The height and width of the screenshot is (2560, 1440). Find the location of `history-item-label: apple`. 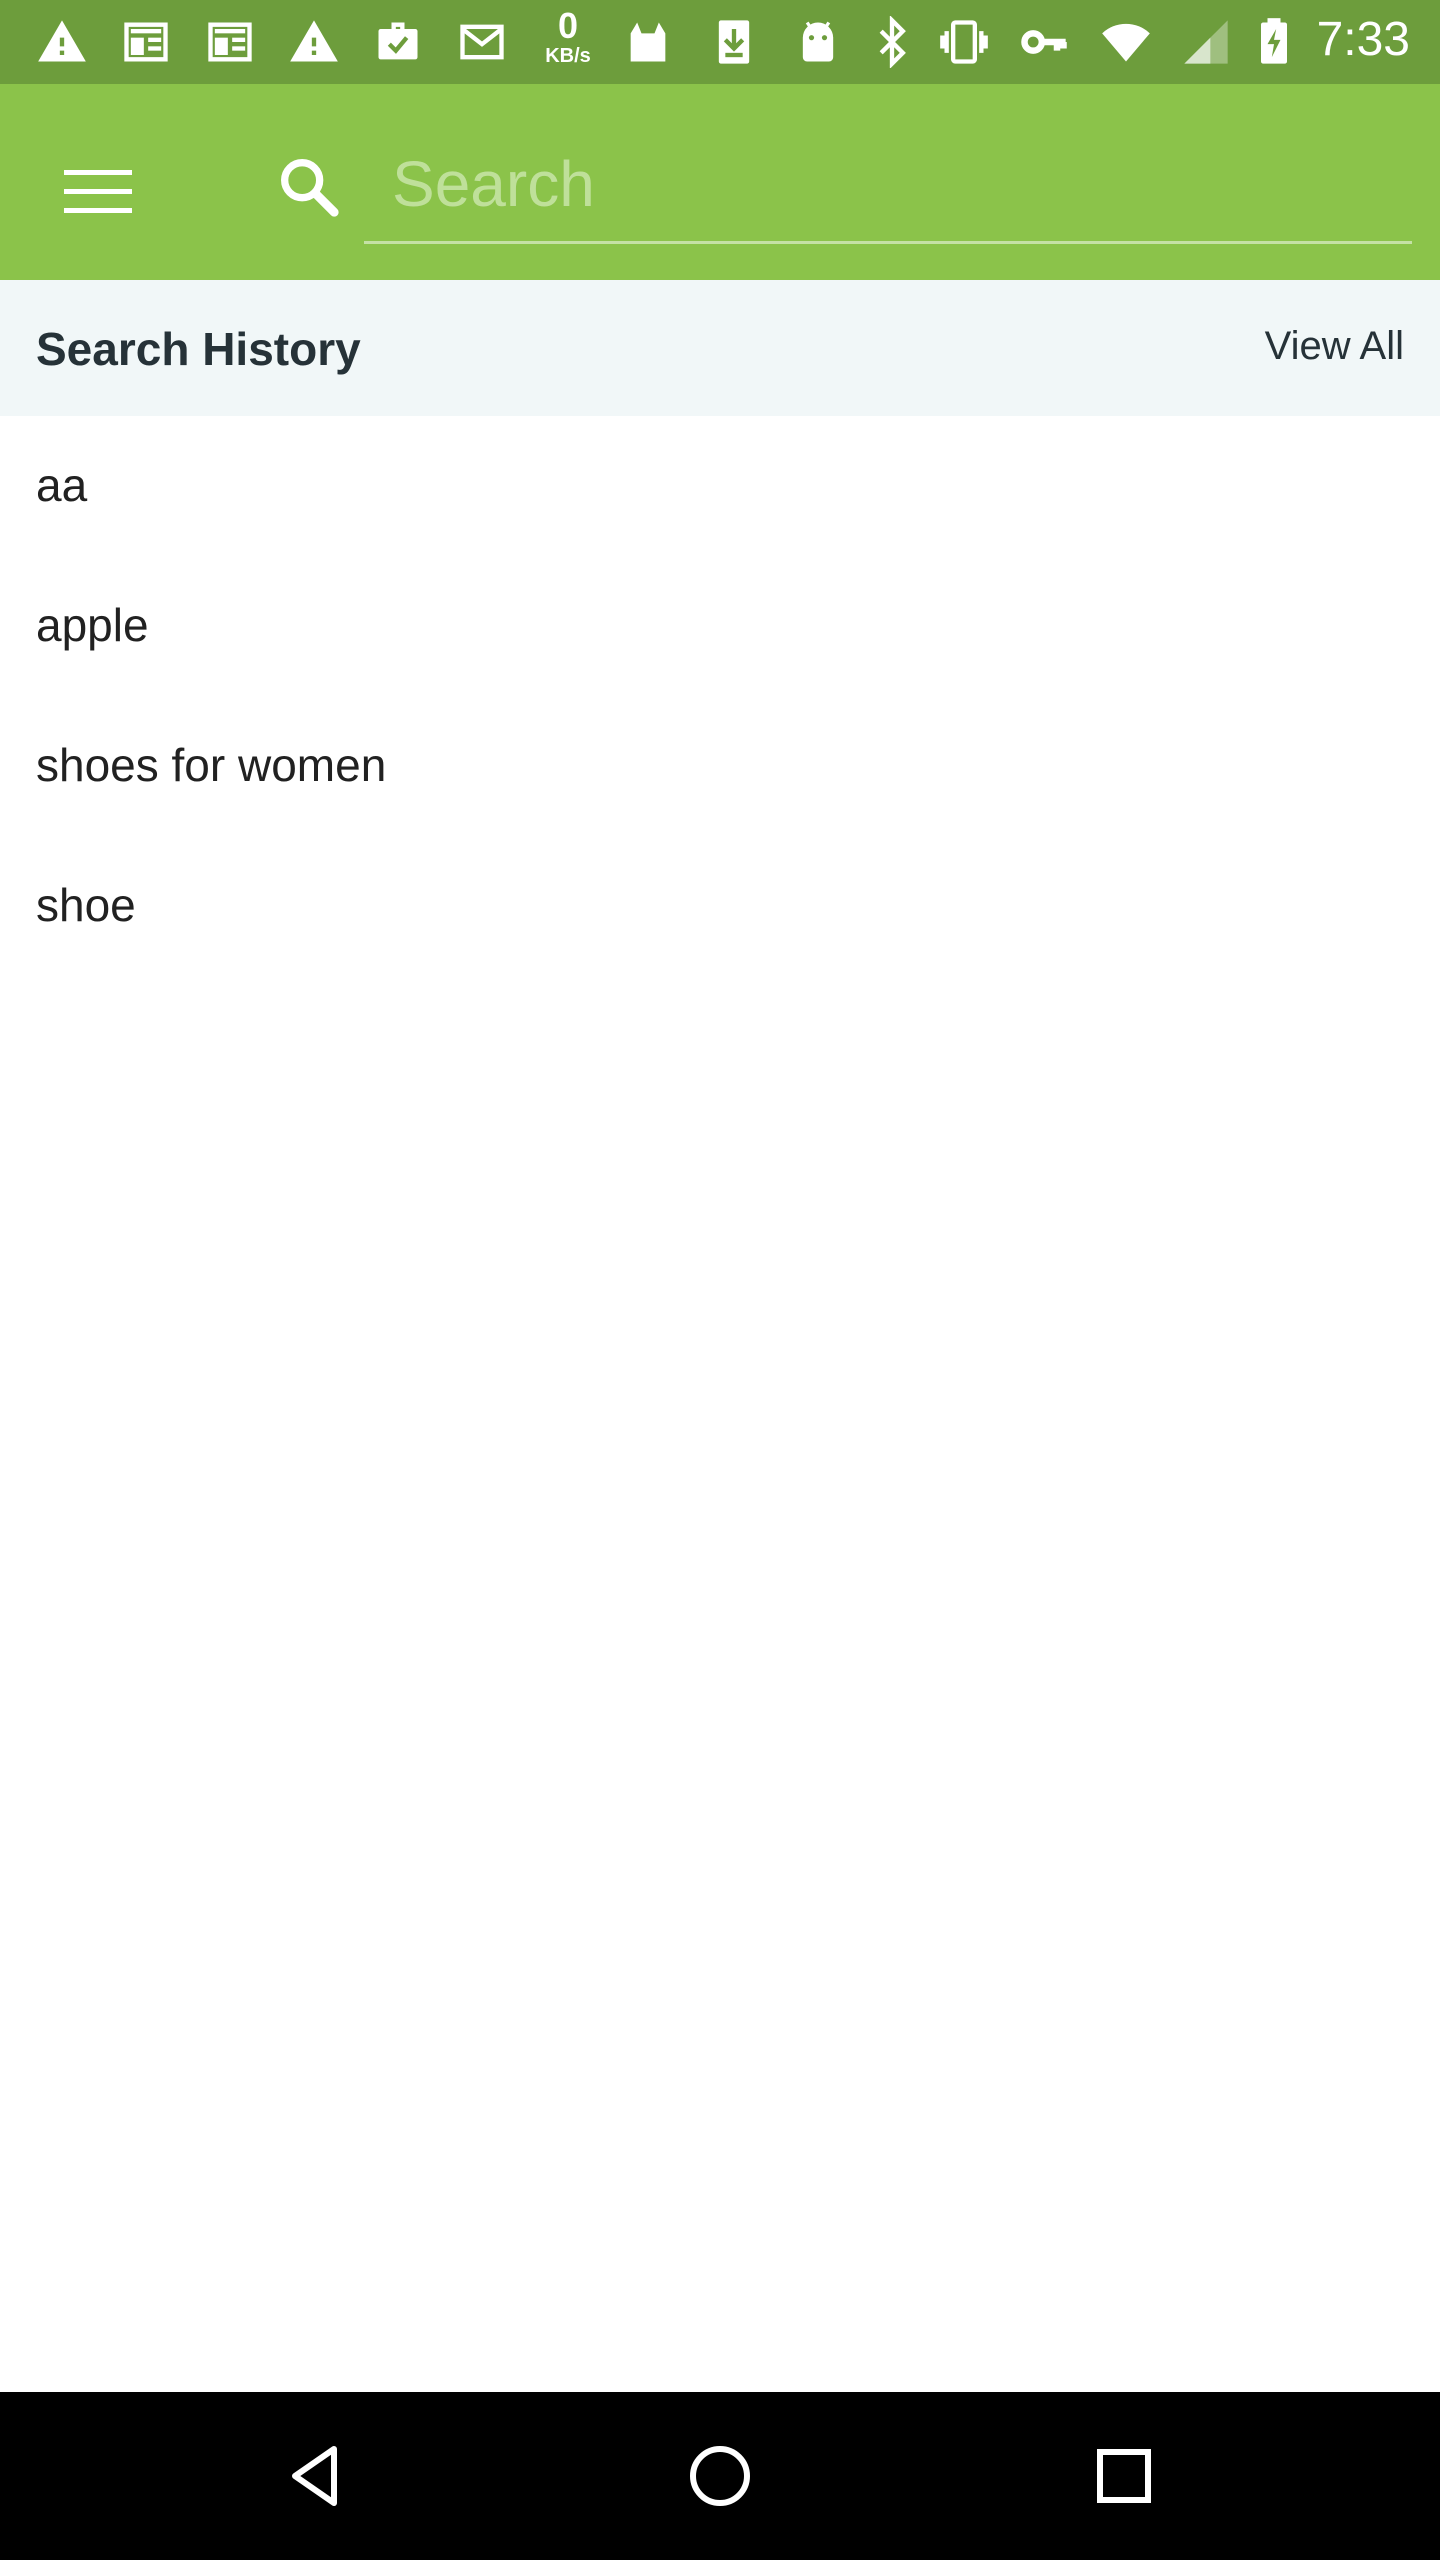

history-item-label: apple is located at coordinates (92, 625).